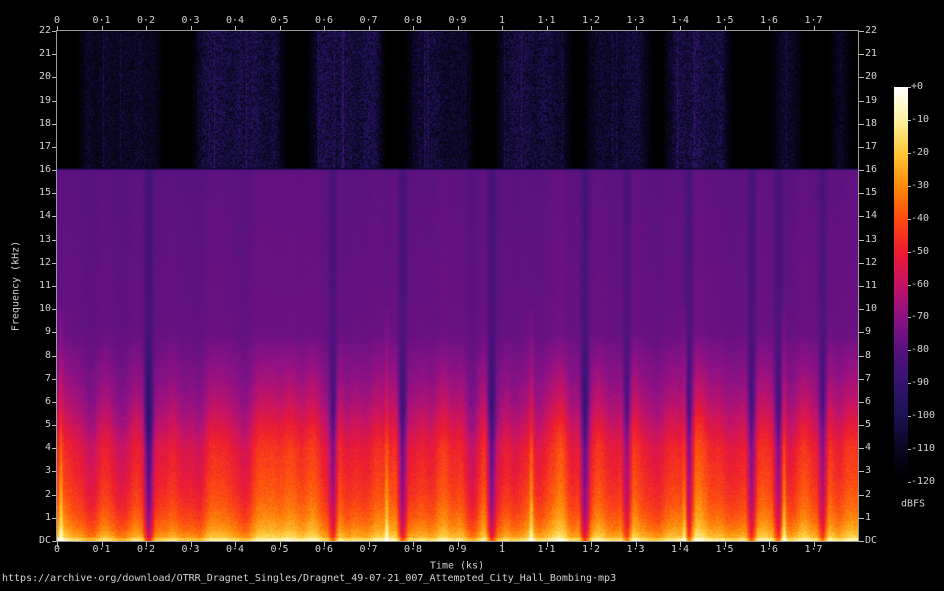 This screenshot has width=944, height=591. What do you see at coordinates (923, 416) in the screenshot?
I see `colorbar-tick-label: -100` at bounding box center [923, 416].